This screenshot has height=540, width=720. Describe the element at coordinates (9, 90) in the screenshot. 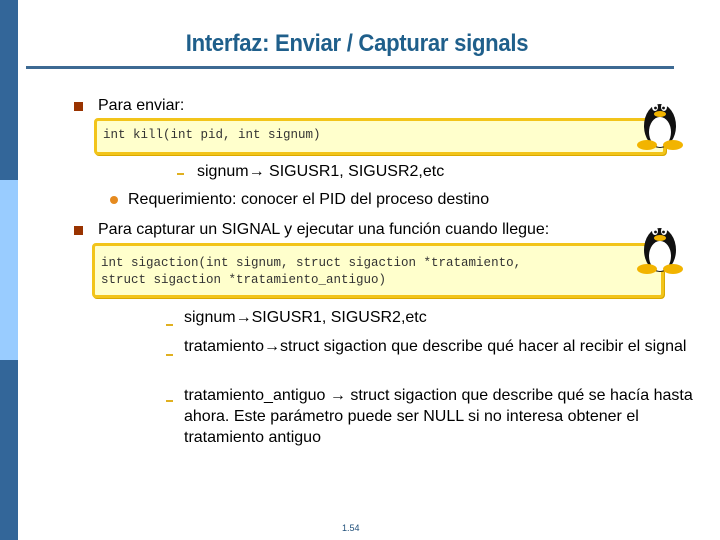

I see `sidebar-segment-top` at that location.